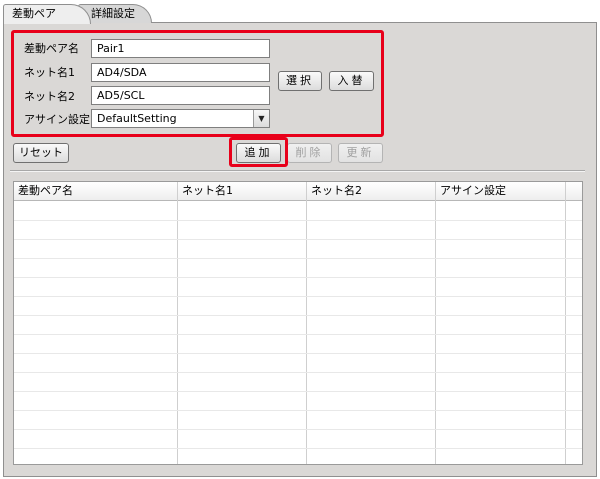 This screenshot has height=479, width=600. What do you see at coordinates (34, 13) in the screenshot?
I see `tab-label: 差動ペア` at bounding box center [34, 13].